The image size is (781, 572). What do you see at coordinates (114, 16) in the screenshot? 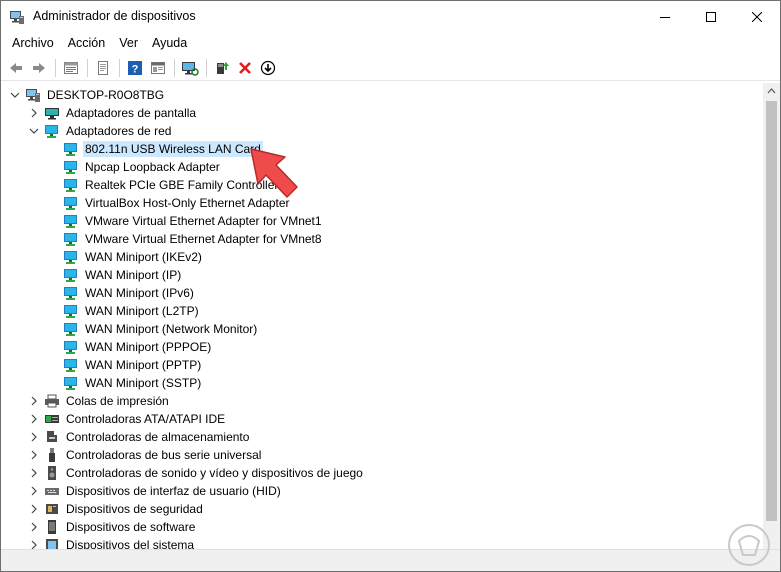
I see `window-title: Administrador de dispositivos` at bounding box center [114, 16].